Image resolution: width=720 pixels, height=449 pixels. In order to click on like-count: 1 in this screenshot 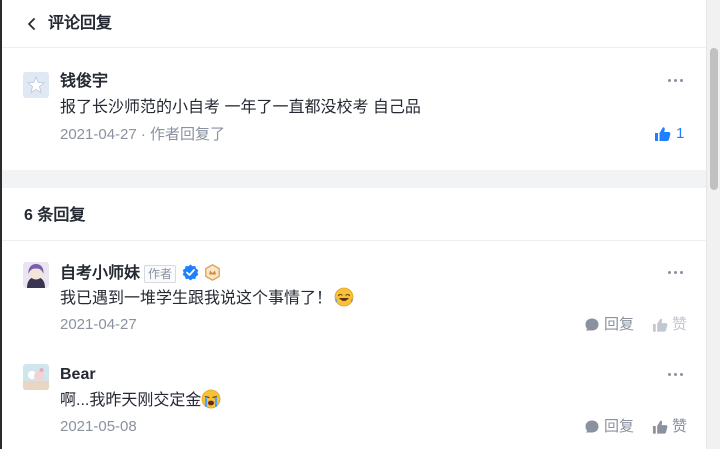, I will do `click(680, 133)`.